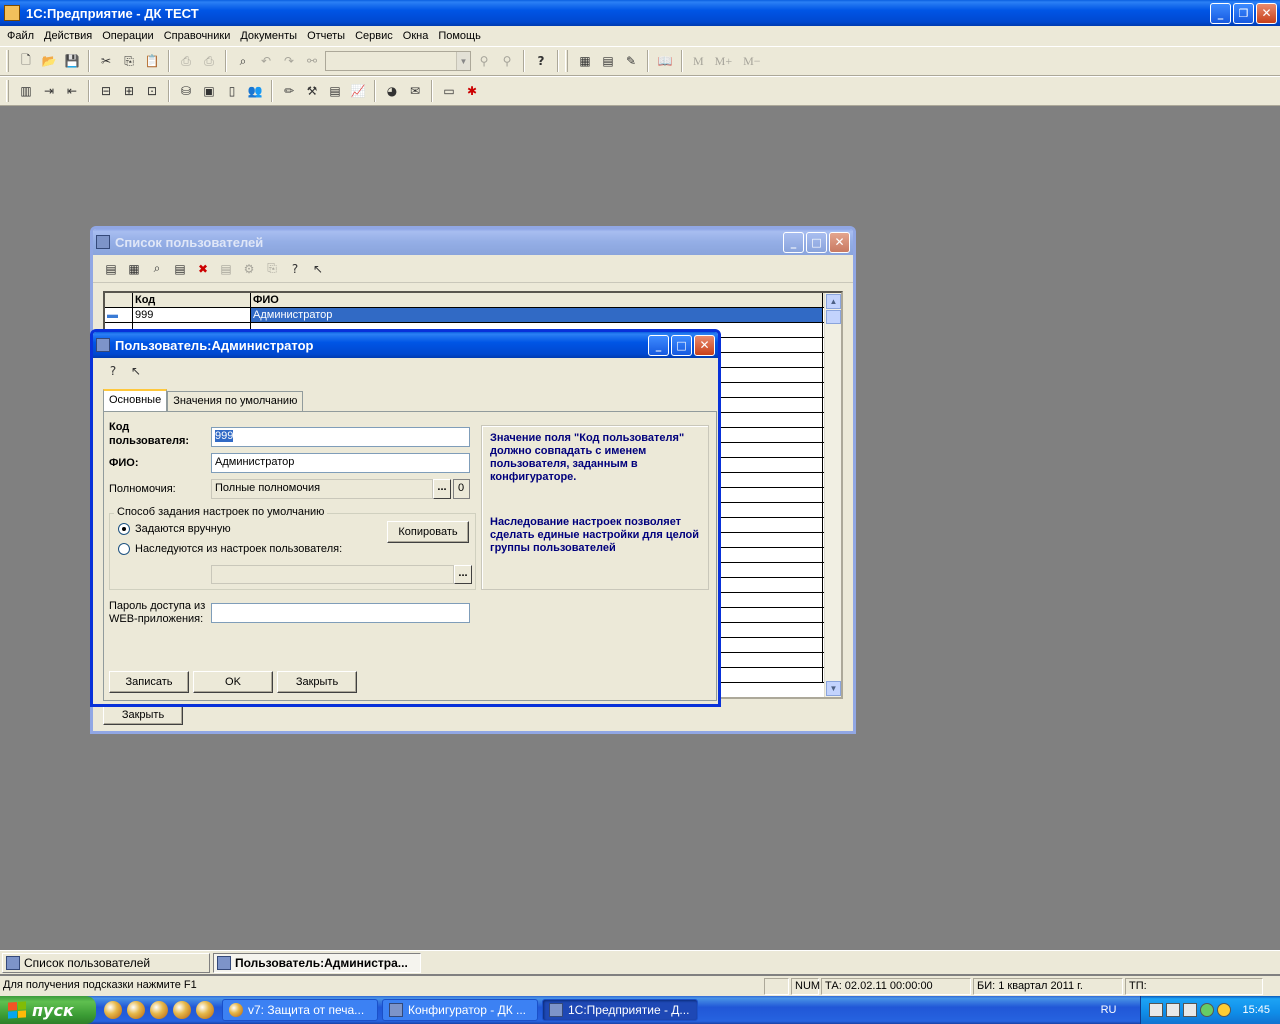 This screenshot has height=1024, width=1280. What do you see at coordinates (106, 61) in the screenshot?
I see `cut-icon: ✂` at bounding box center [106, 61].